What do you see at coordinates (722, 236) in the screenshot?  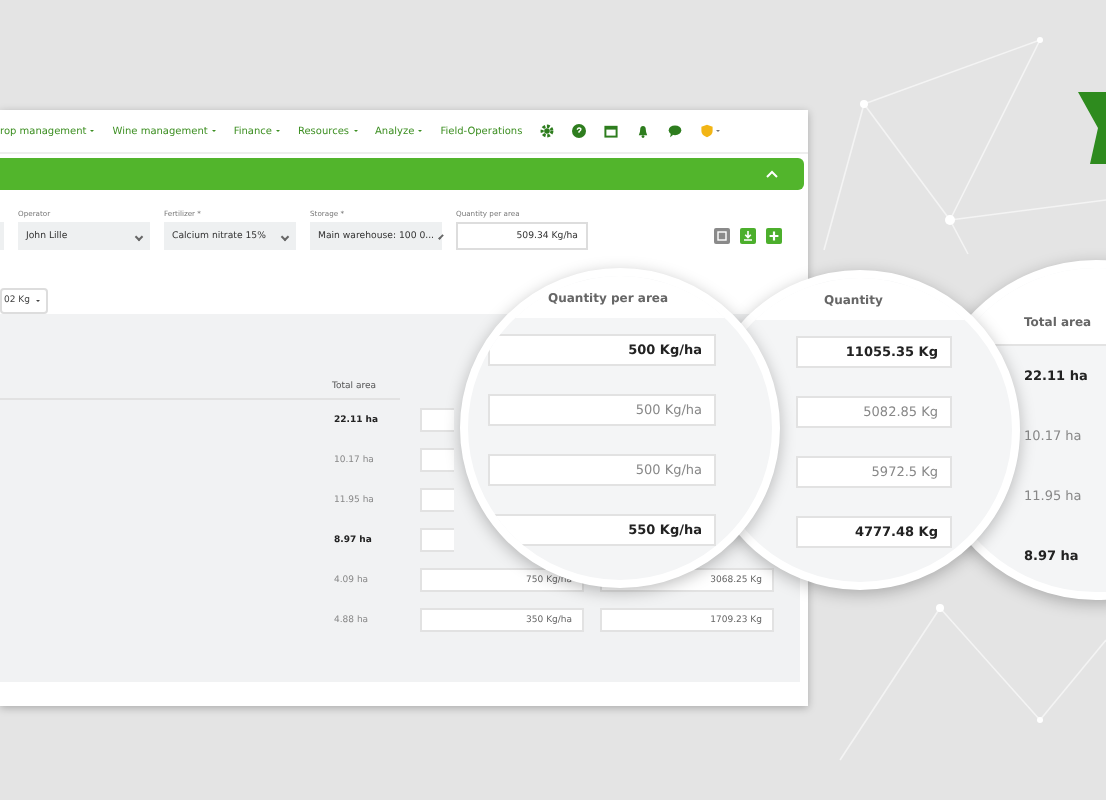 I see `spreadsheet-button-icon` at bounding box center [722, 236].